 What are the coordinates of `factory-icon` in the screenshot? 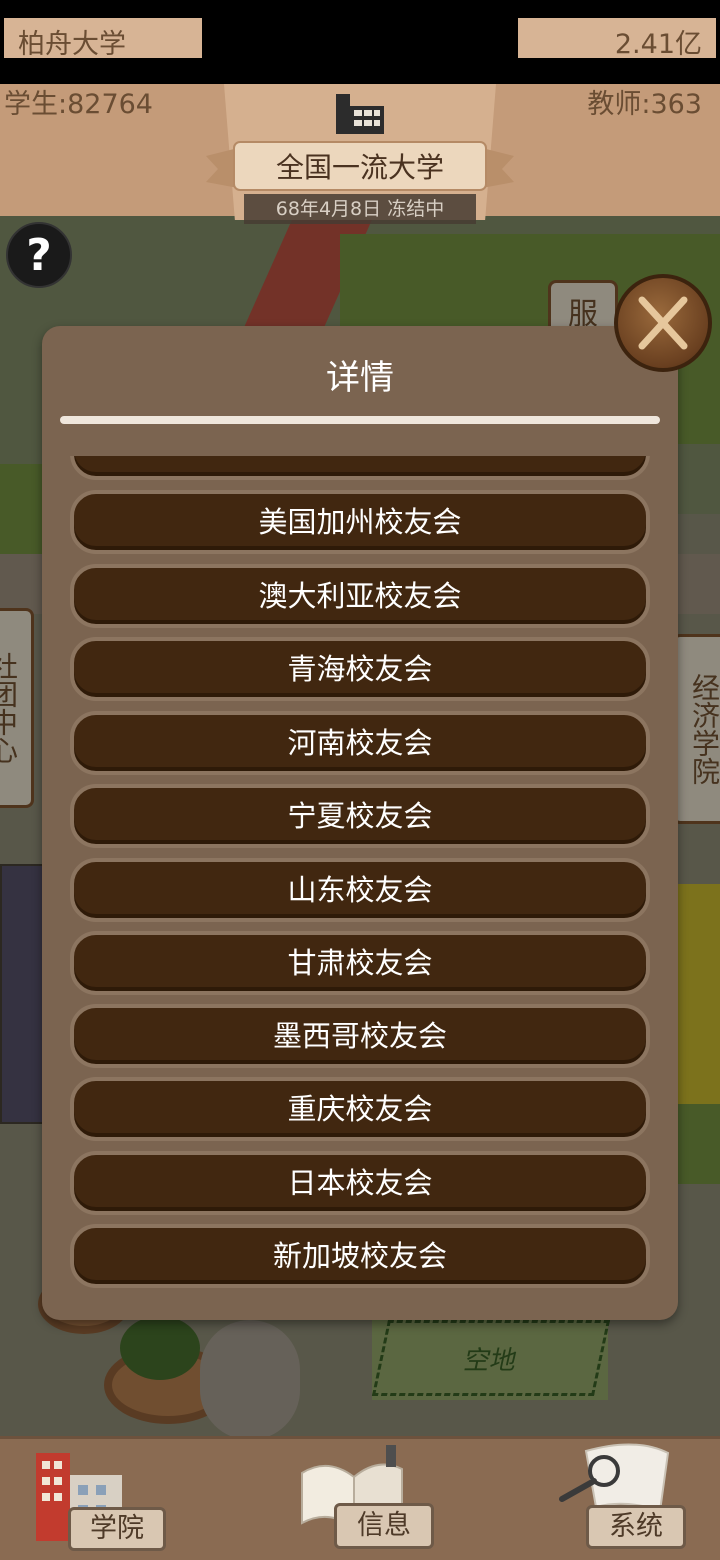 It's located at (360, 114).